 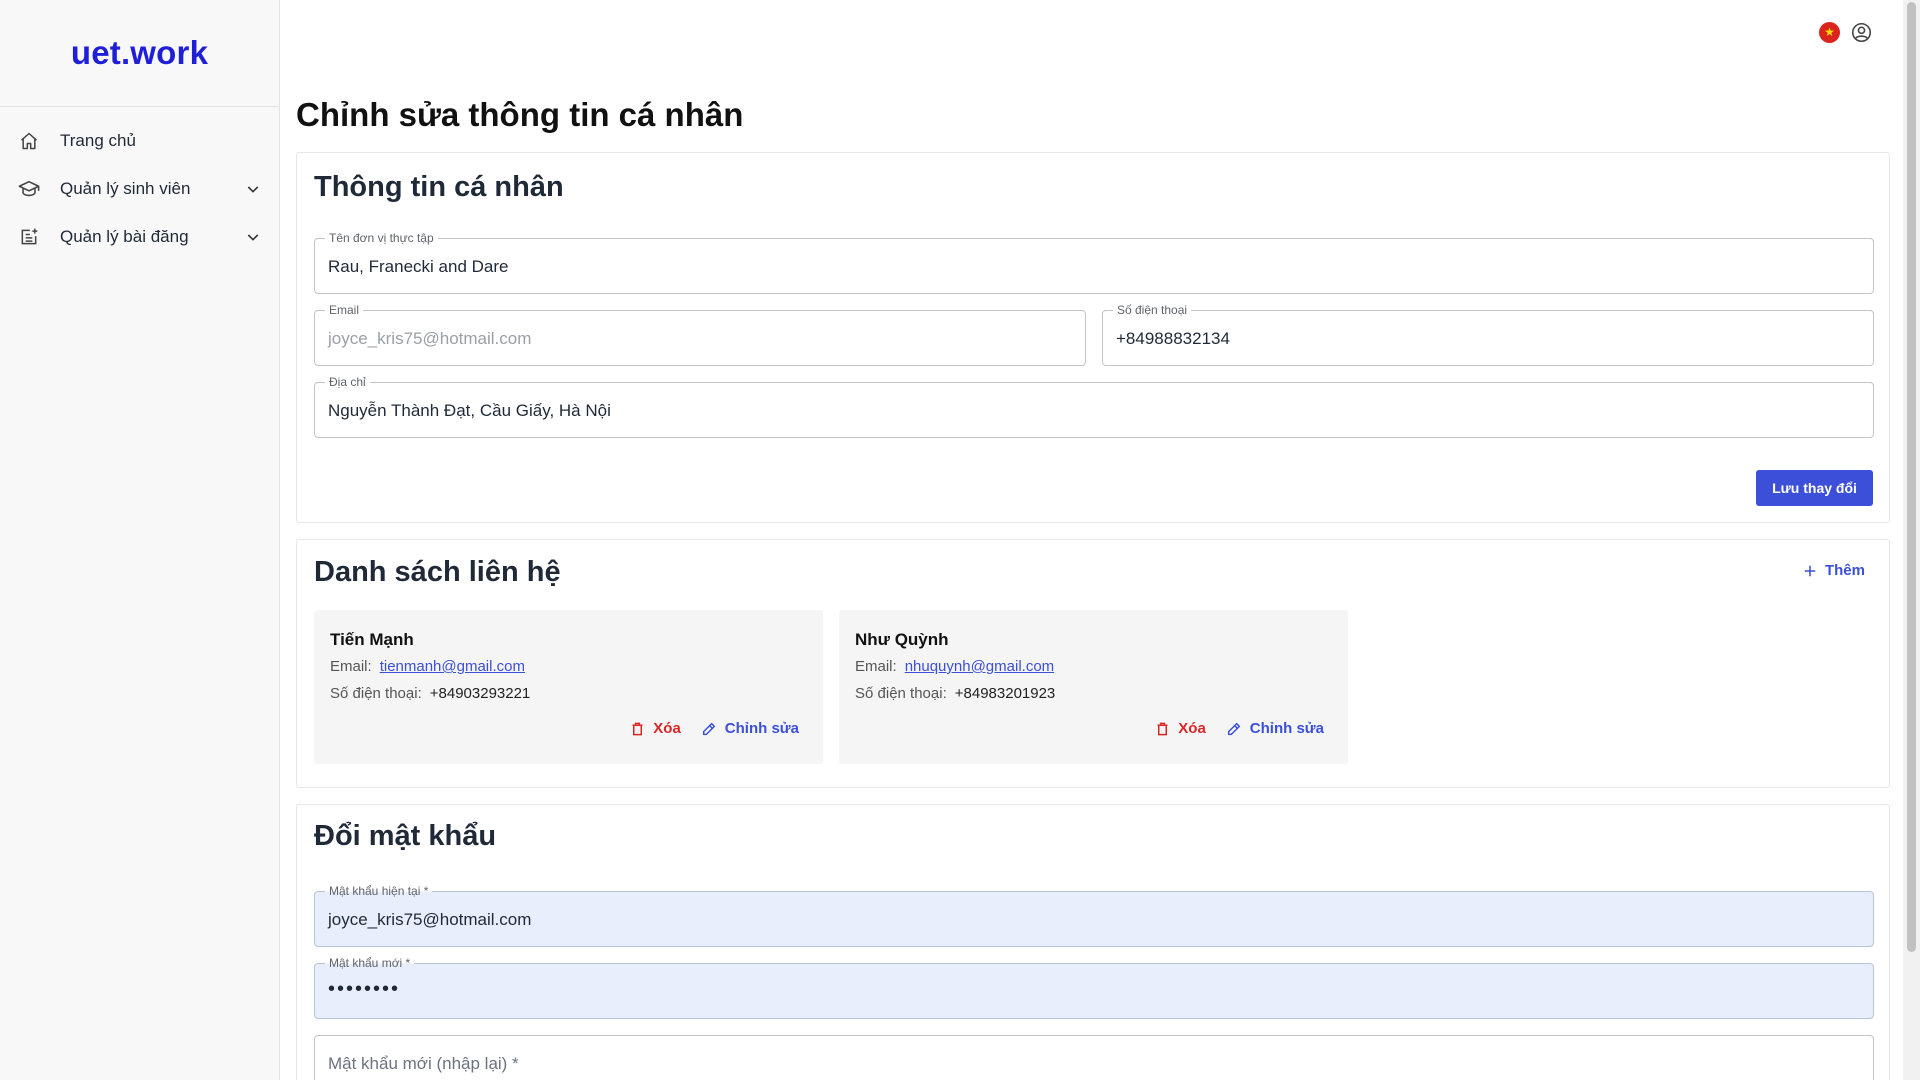 What do you see at coordinates (1152, 310) in the screenshot?
I see `phone-label: Số điện thoại` at bounding box center [1152, 310].